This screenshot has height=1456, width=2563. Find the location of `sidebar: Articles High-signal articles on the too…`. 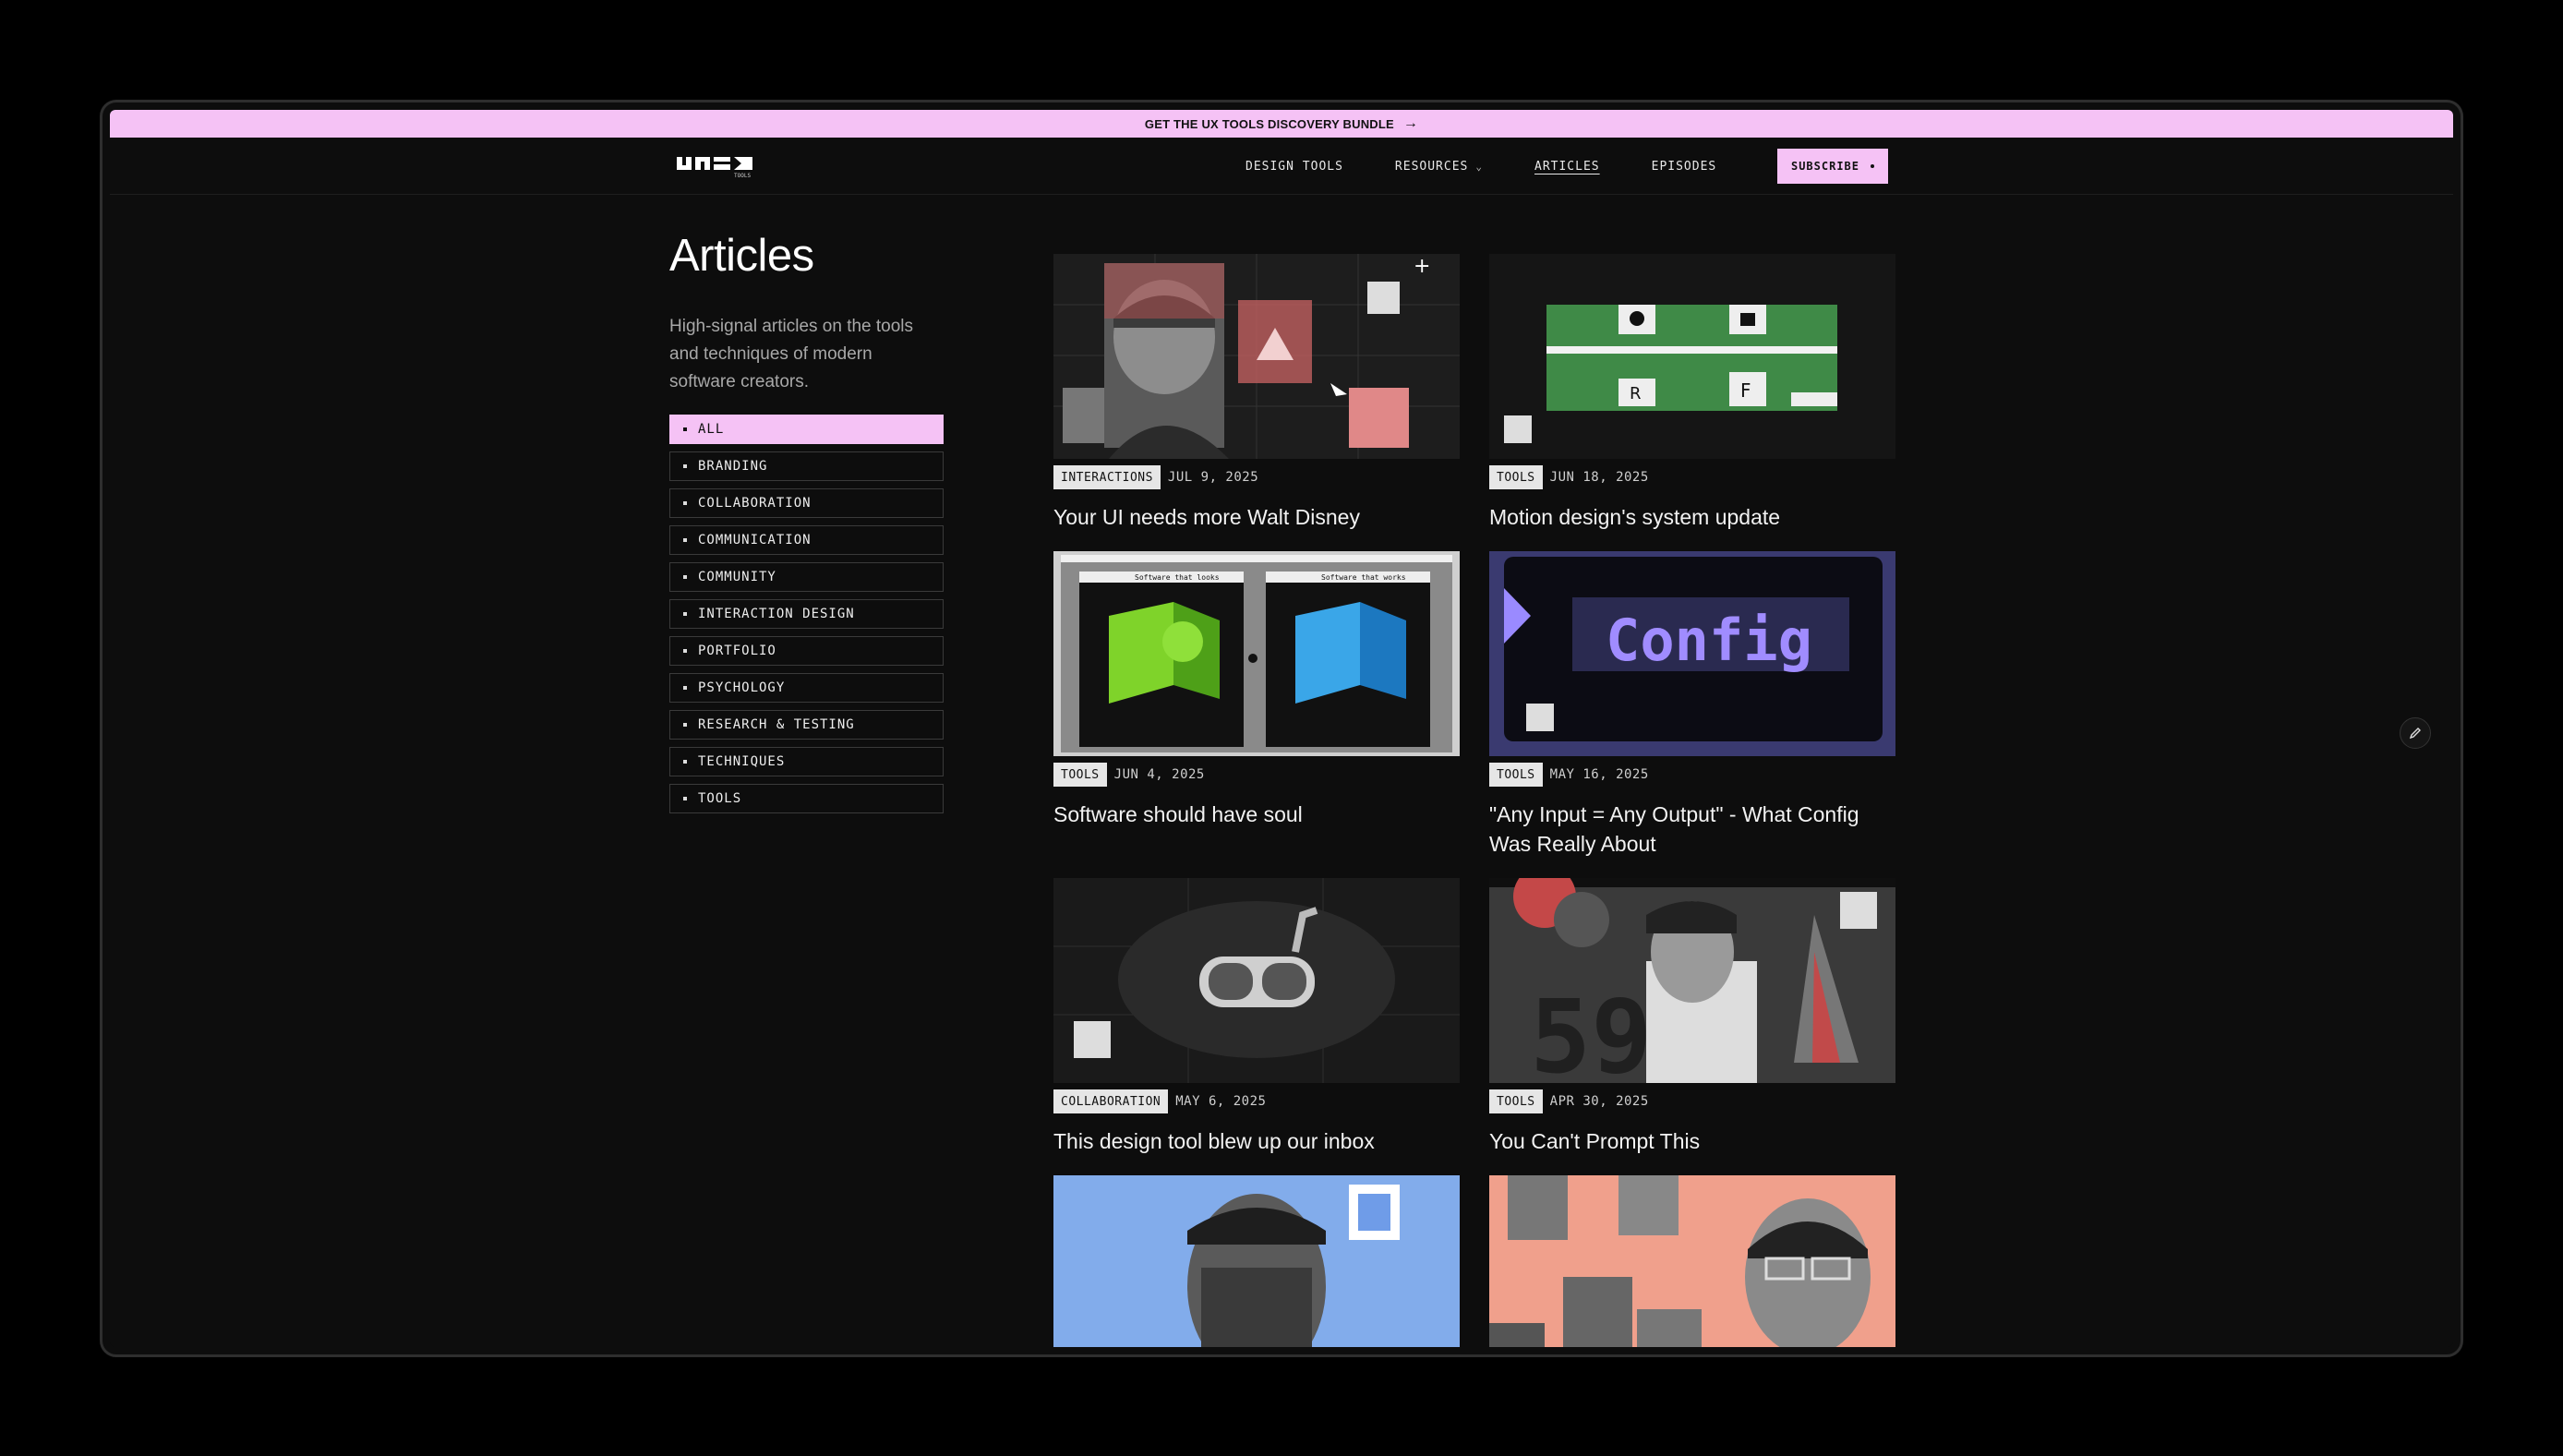

sidebar: Articles High-signal articles on the too… is located at coordinates (807, 525).